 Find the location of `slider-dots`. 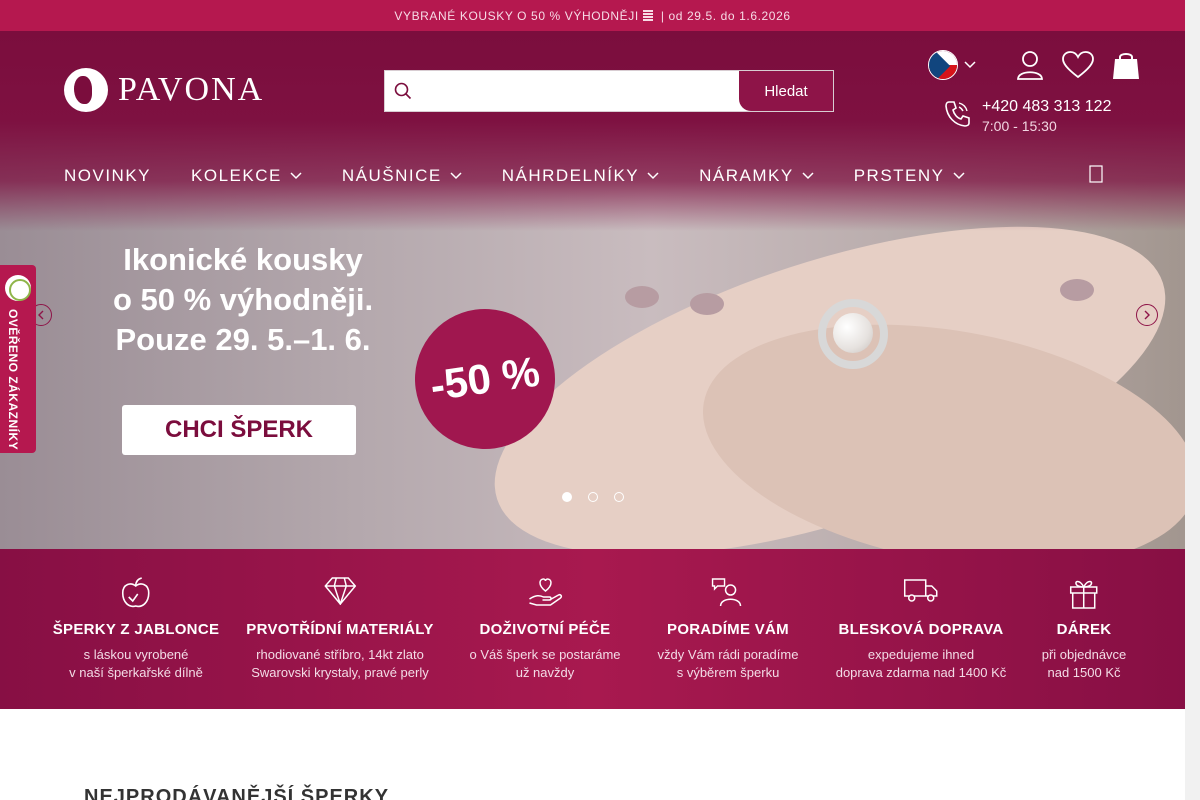

slider-dots is located at coordinates (601, 497).